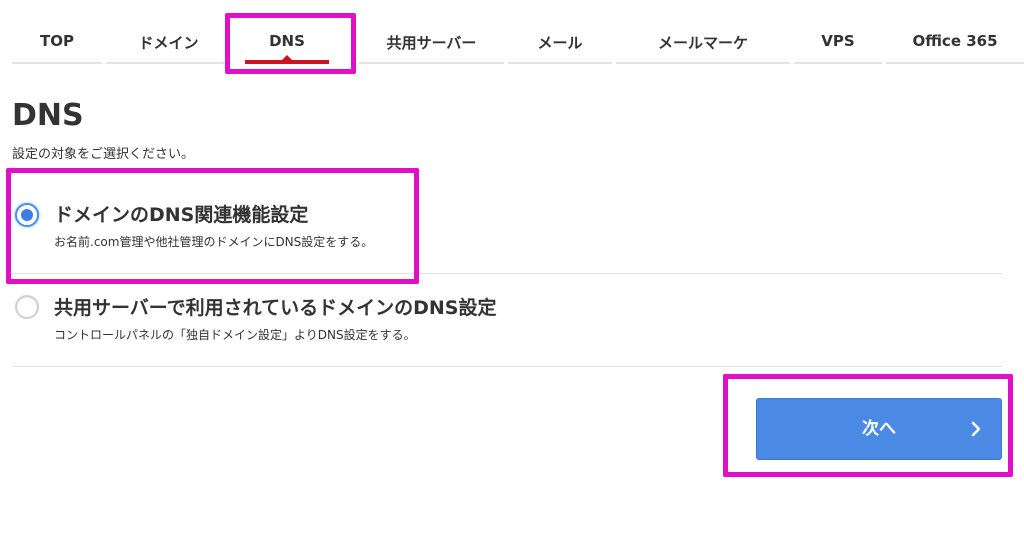  What do you see at coordinates (27, 215) in the screenshot?
I see `radio-button-selected` at bounding box center [27, 215].